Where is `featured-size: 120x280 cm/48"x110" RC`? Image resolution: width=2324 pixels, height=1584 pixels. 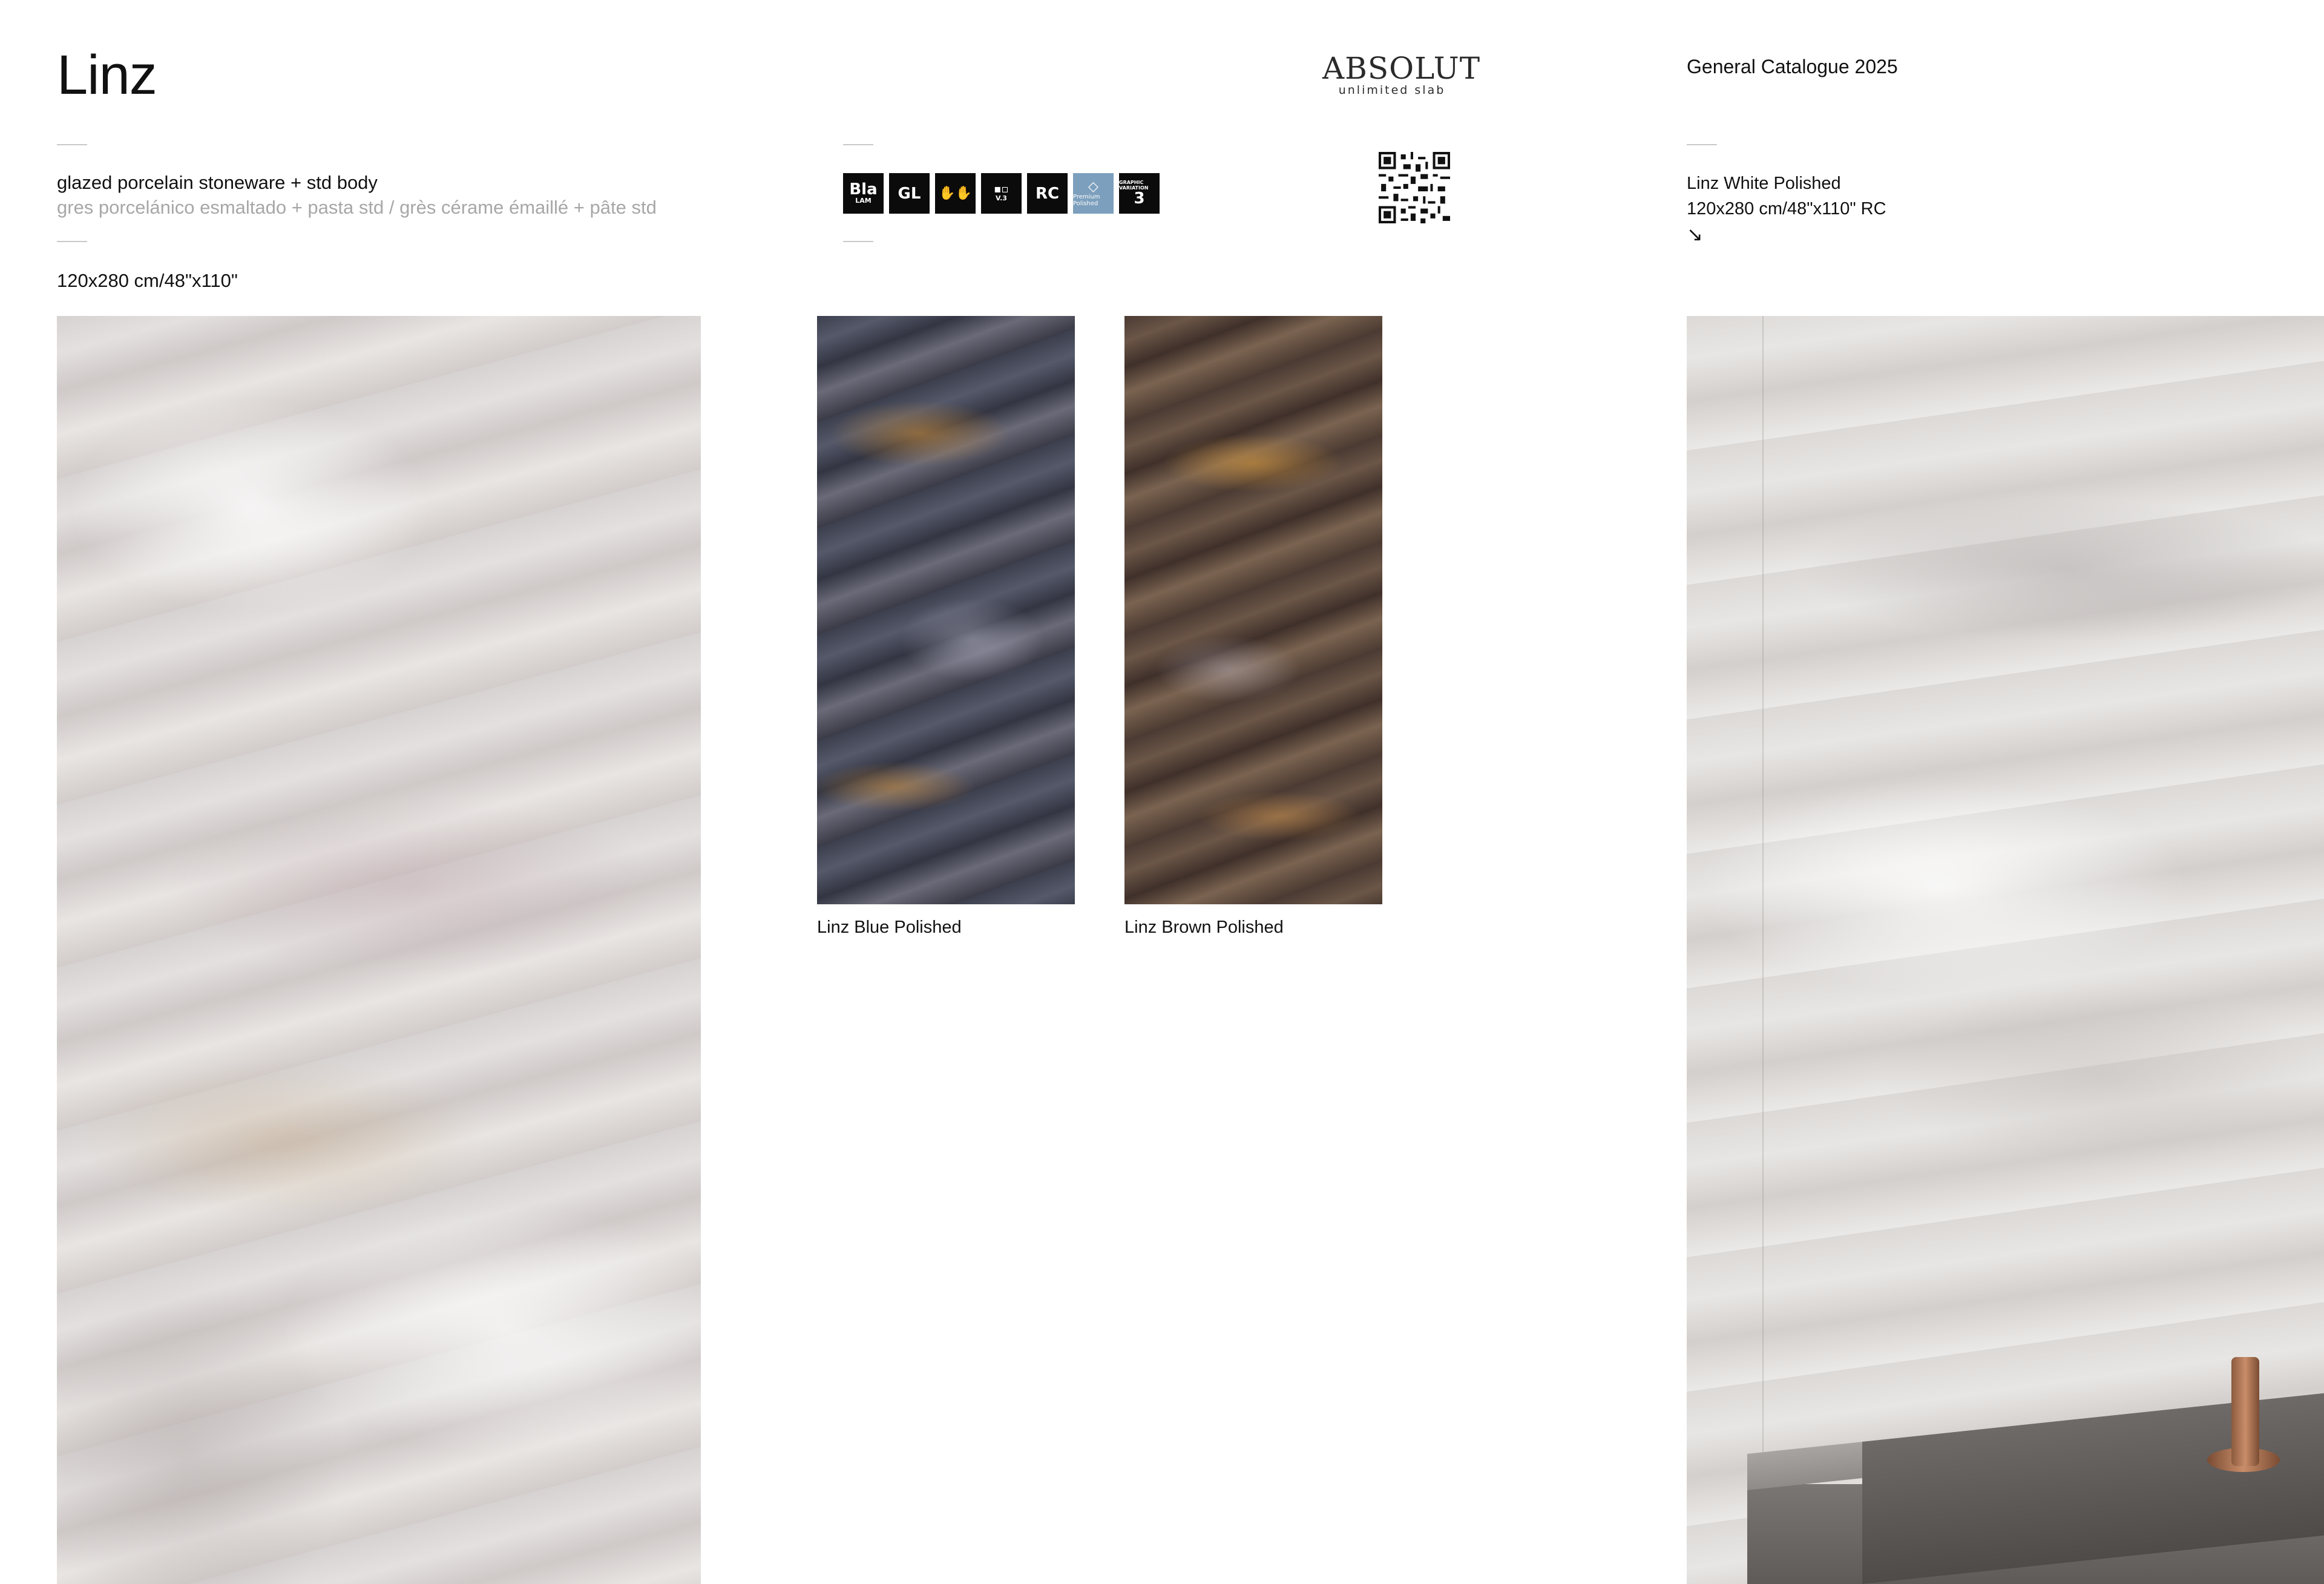 featured-size: 120x280 cm/48"x110" RC is located at coordinates (1786, 209).